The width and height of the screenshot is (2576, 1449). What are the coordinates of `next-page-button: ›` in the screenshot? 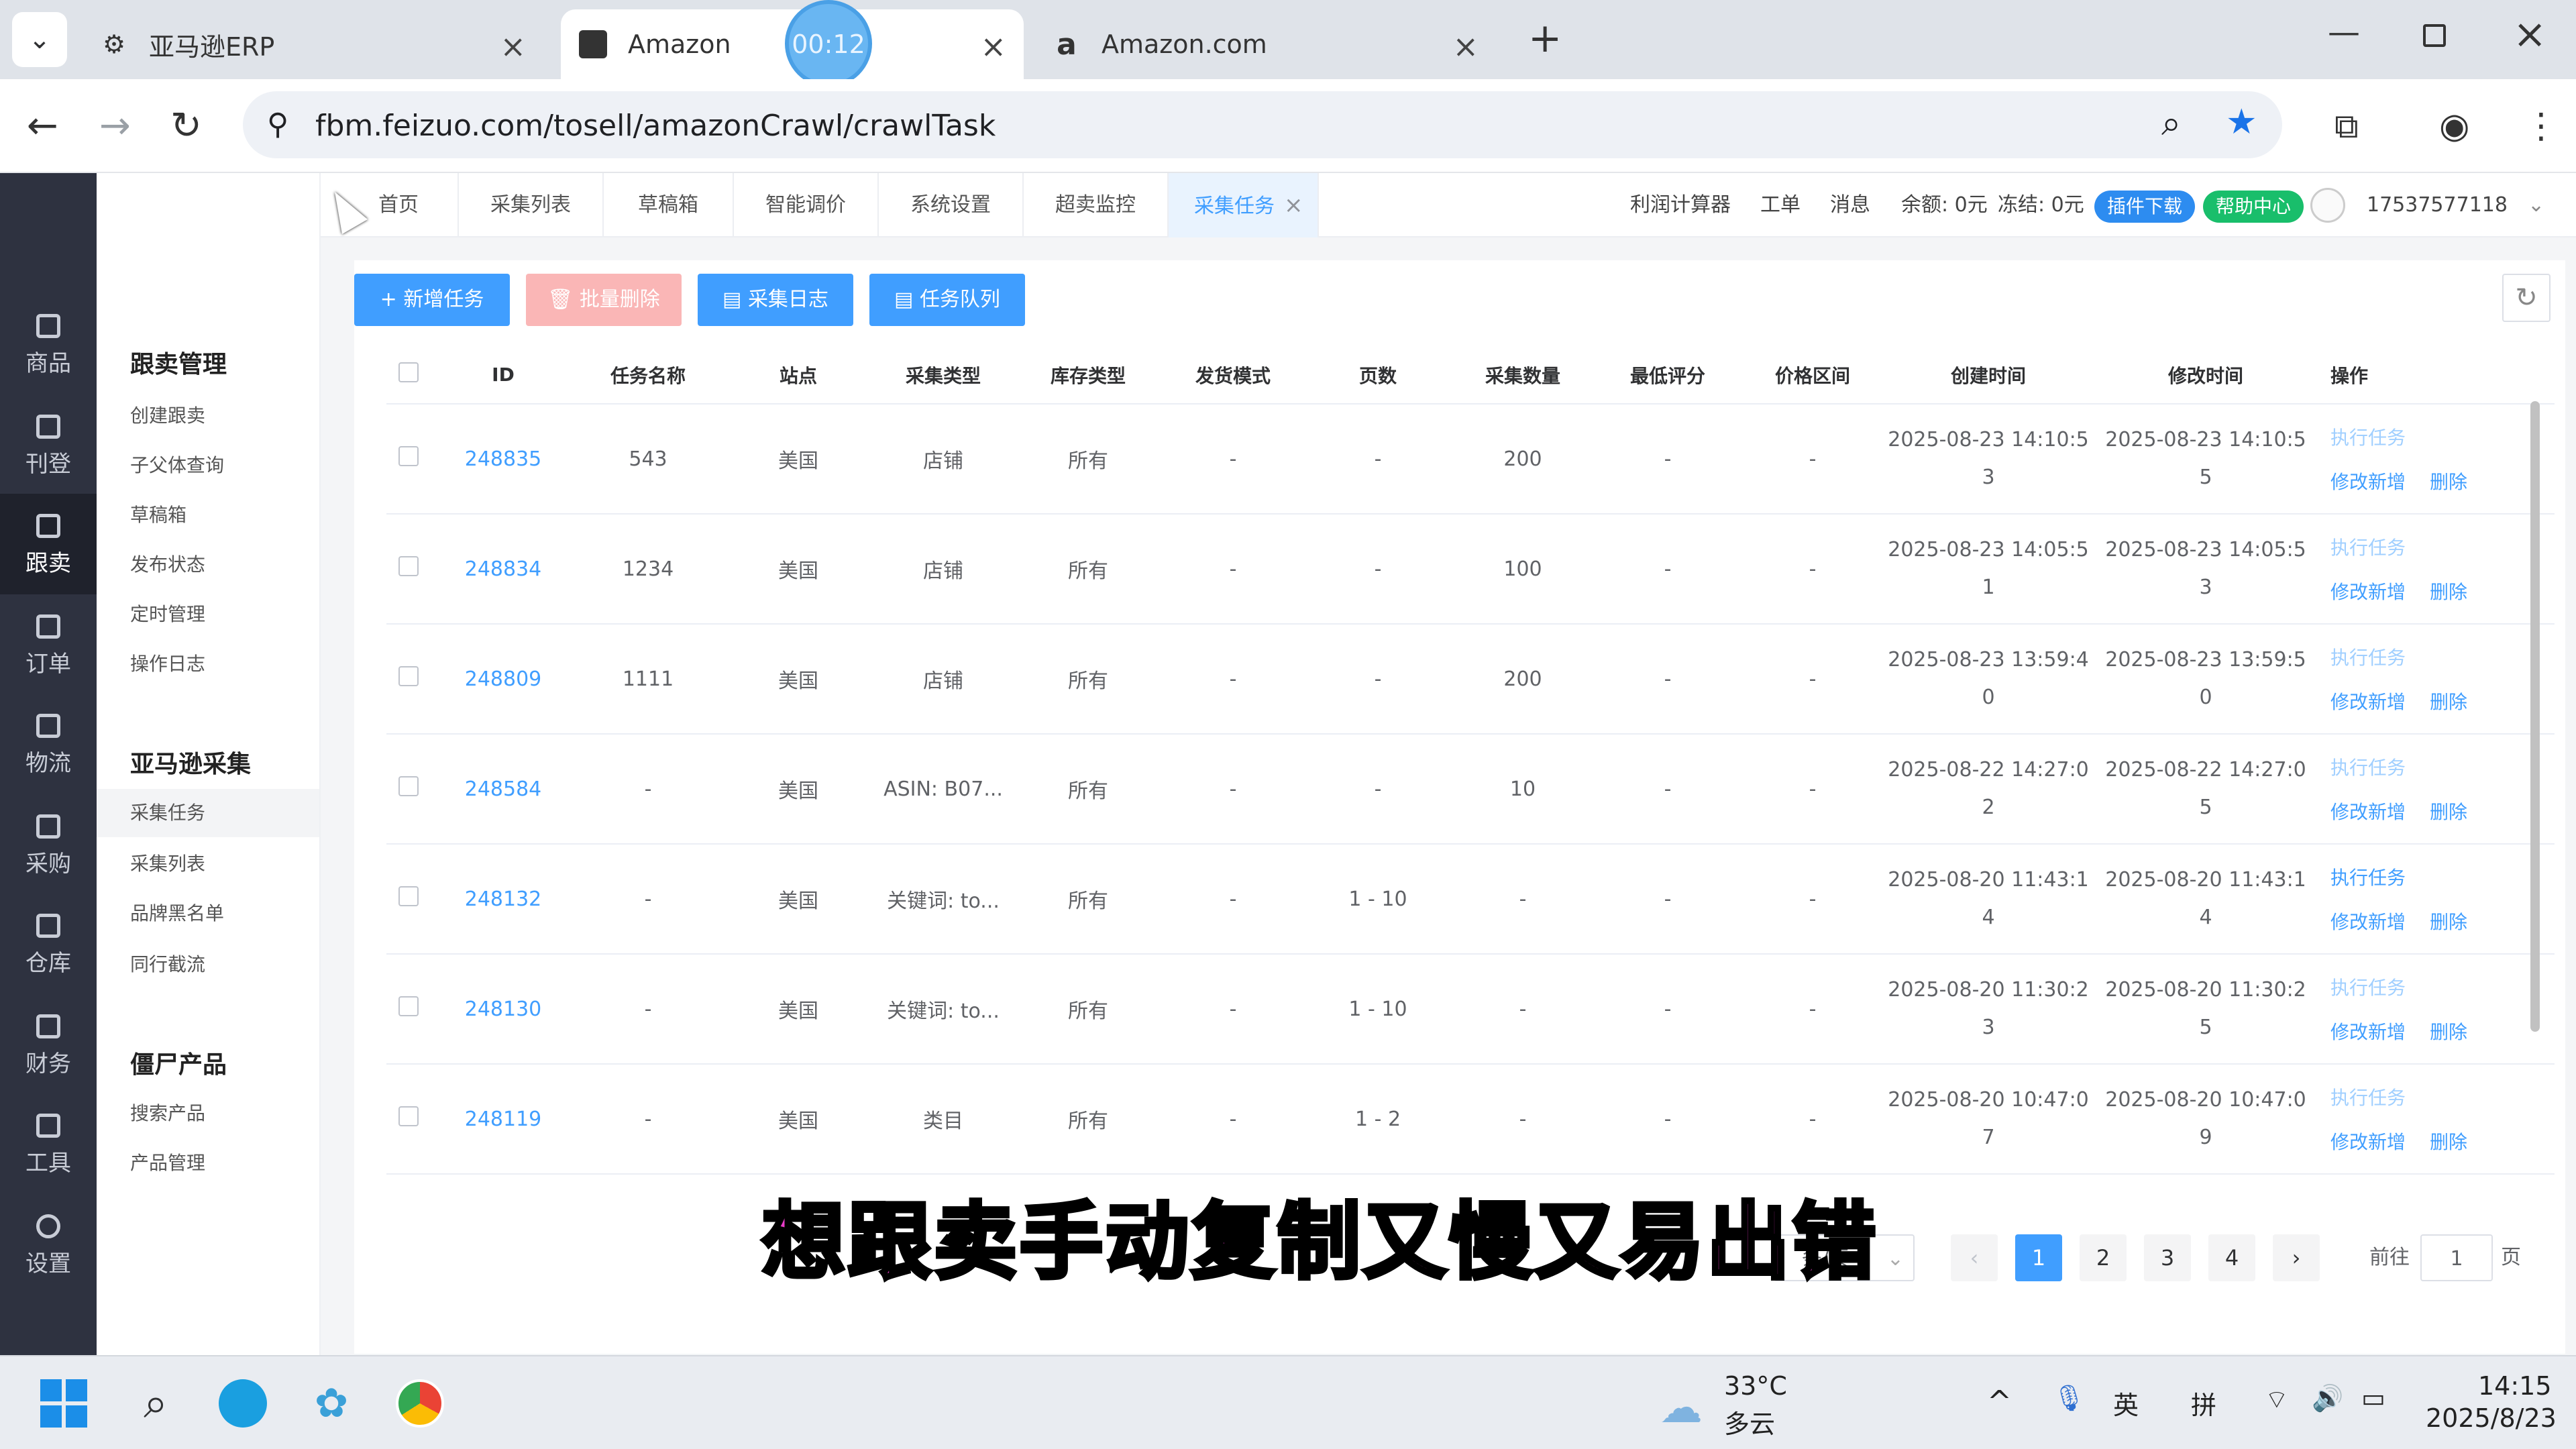 It's located at (2296, 1257).